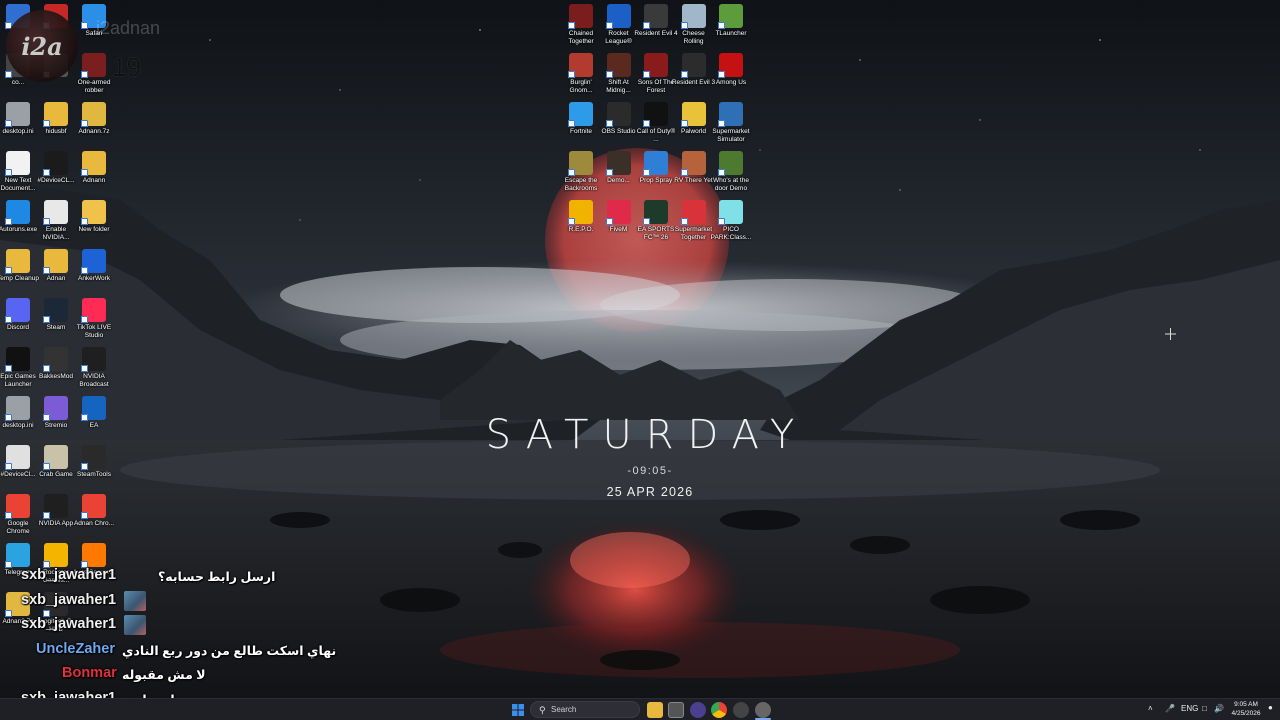 The height and width of the screenshot is (720, 1280). I want to click on search-placeholder: Search, so click(564, 709).